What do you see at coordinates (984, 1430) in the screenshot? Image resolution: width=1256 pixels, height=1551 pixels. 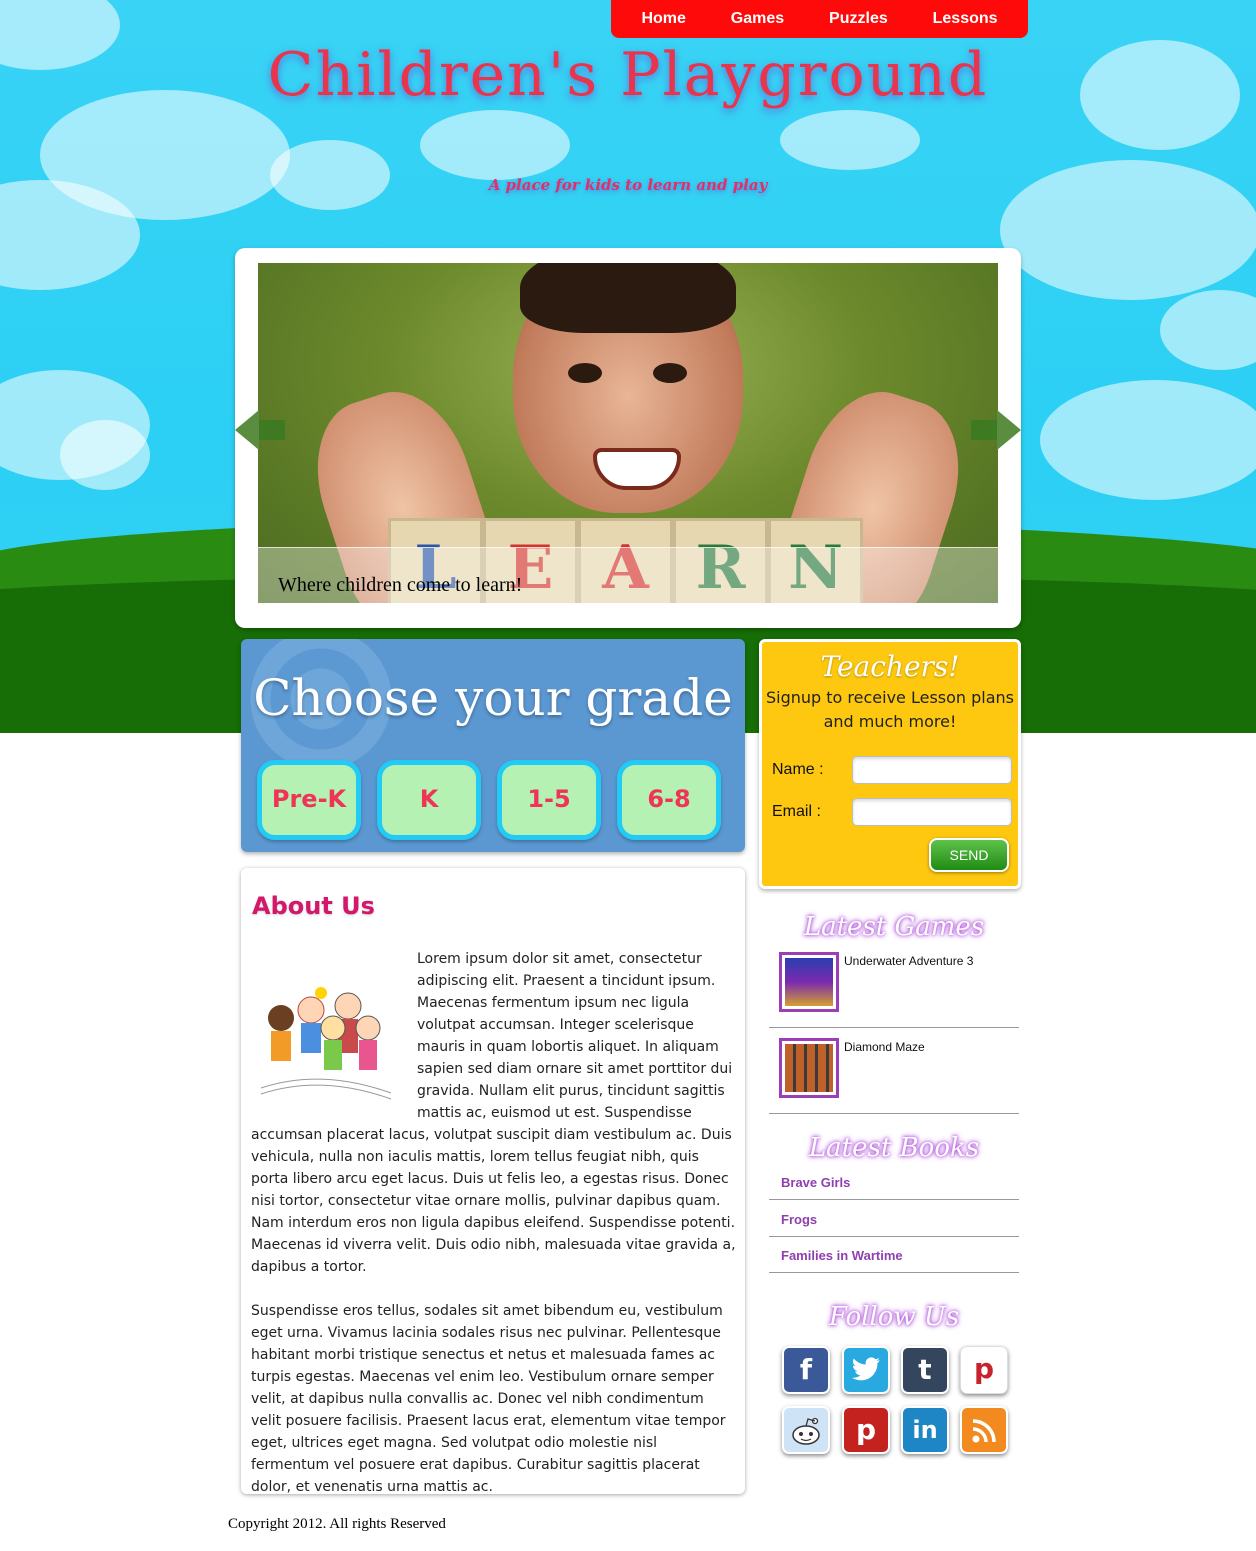 I see `rss-icon` at bounding box center [984, 1430].